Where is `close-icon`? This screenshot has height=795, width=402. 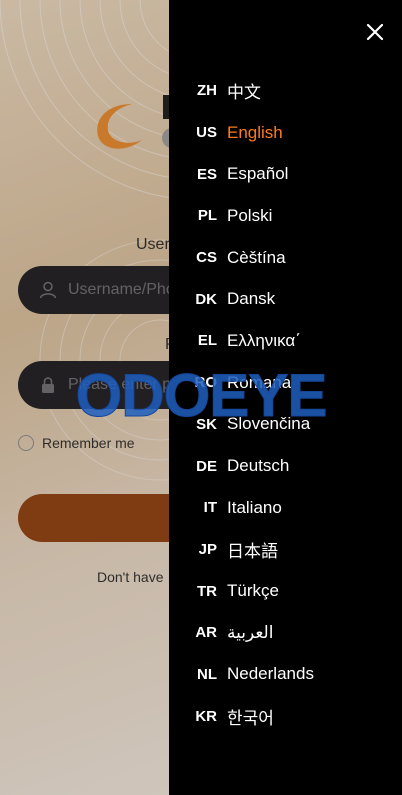
close-icon is located at coordinates (375, 32).